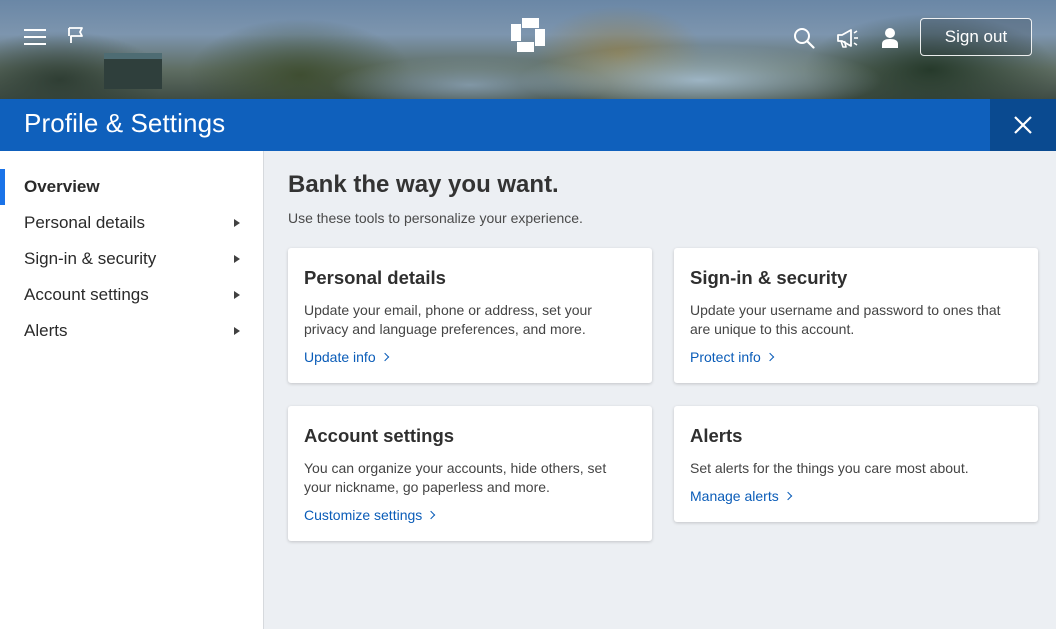  I want to click on sidebar-item-label: Alerts, so click(46, 330).